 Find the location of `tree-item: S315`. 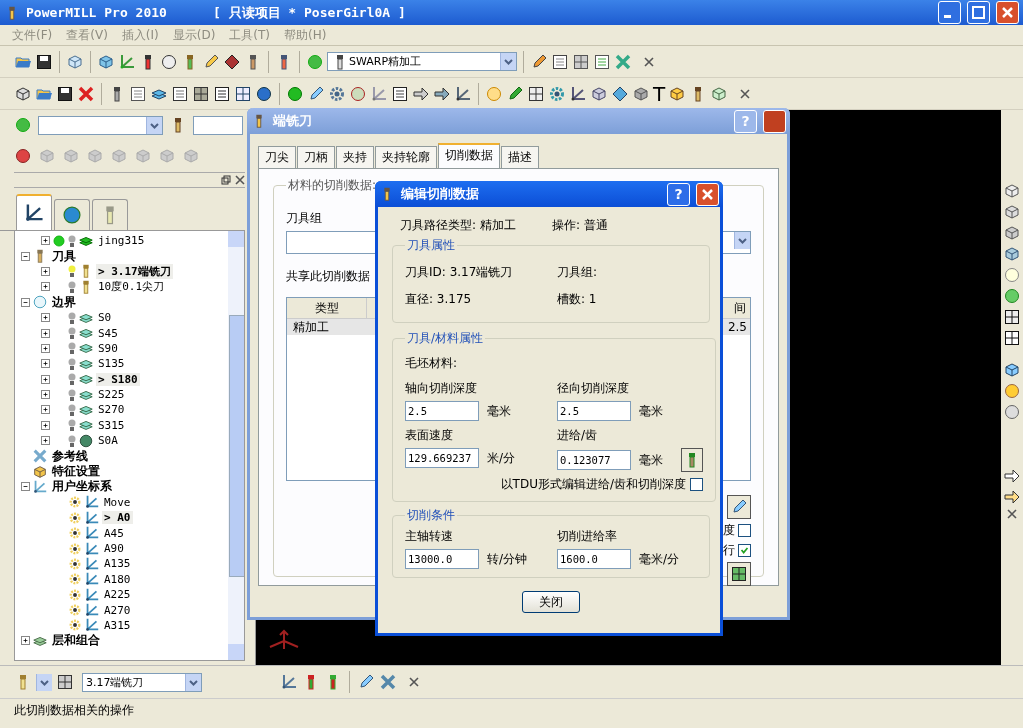

tree-item: S315 is located at coordinates (111, 425).